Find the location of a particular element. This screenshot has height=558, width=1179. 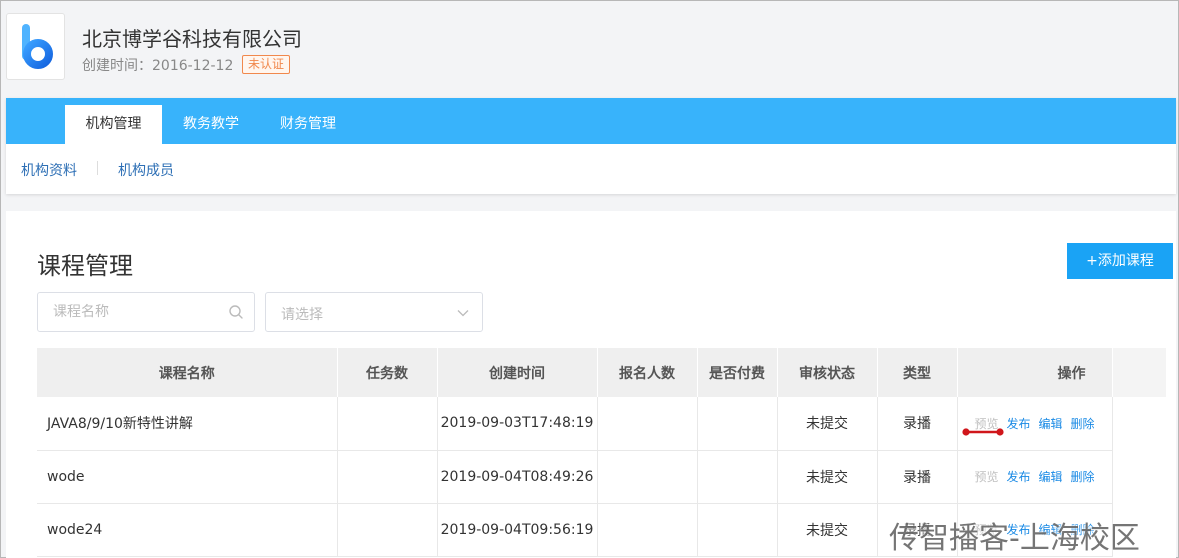

logo-b-icon is located at coordinates (37, 46).